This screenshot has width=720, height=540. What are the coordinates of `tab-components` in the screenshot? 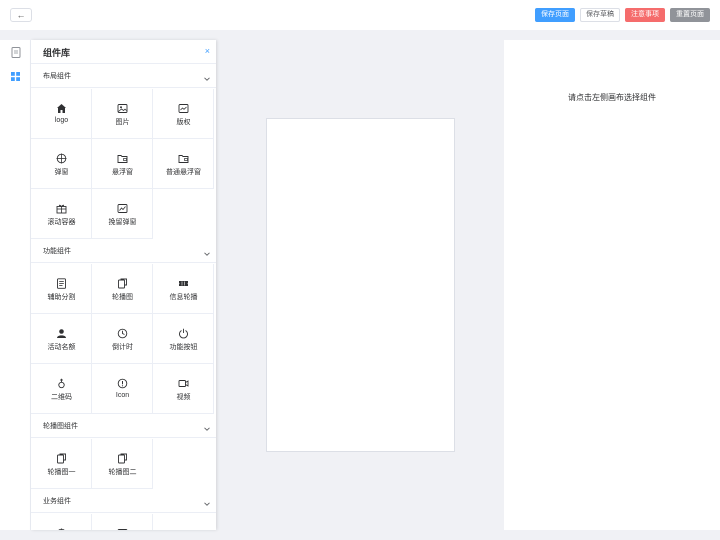 It's located at (15, 76).